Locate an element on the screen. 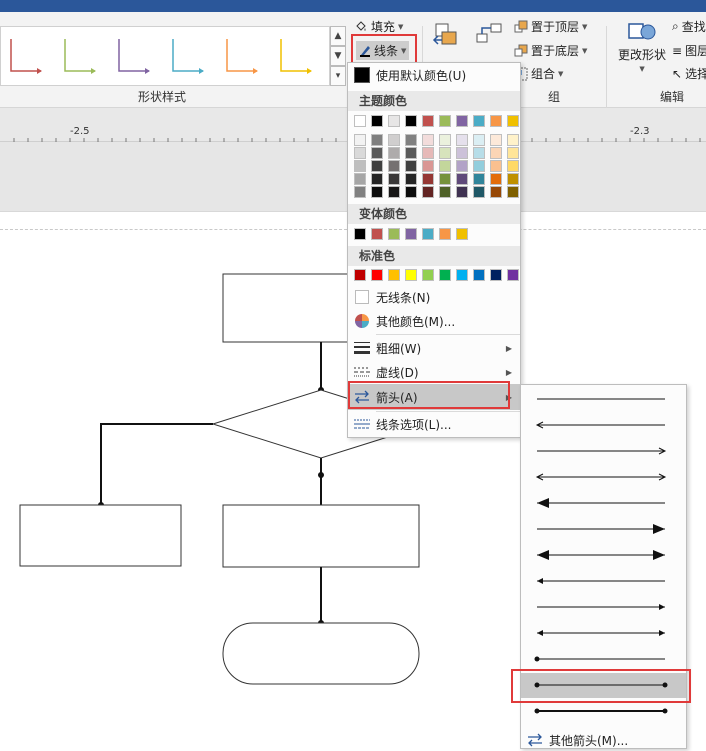 The width and height of the screenshot is (706, 751). submenu-arrow-icon: ▶ is located at coordinates (508, 372).